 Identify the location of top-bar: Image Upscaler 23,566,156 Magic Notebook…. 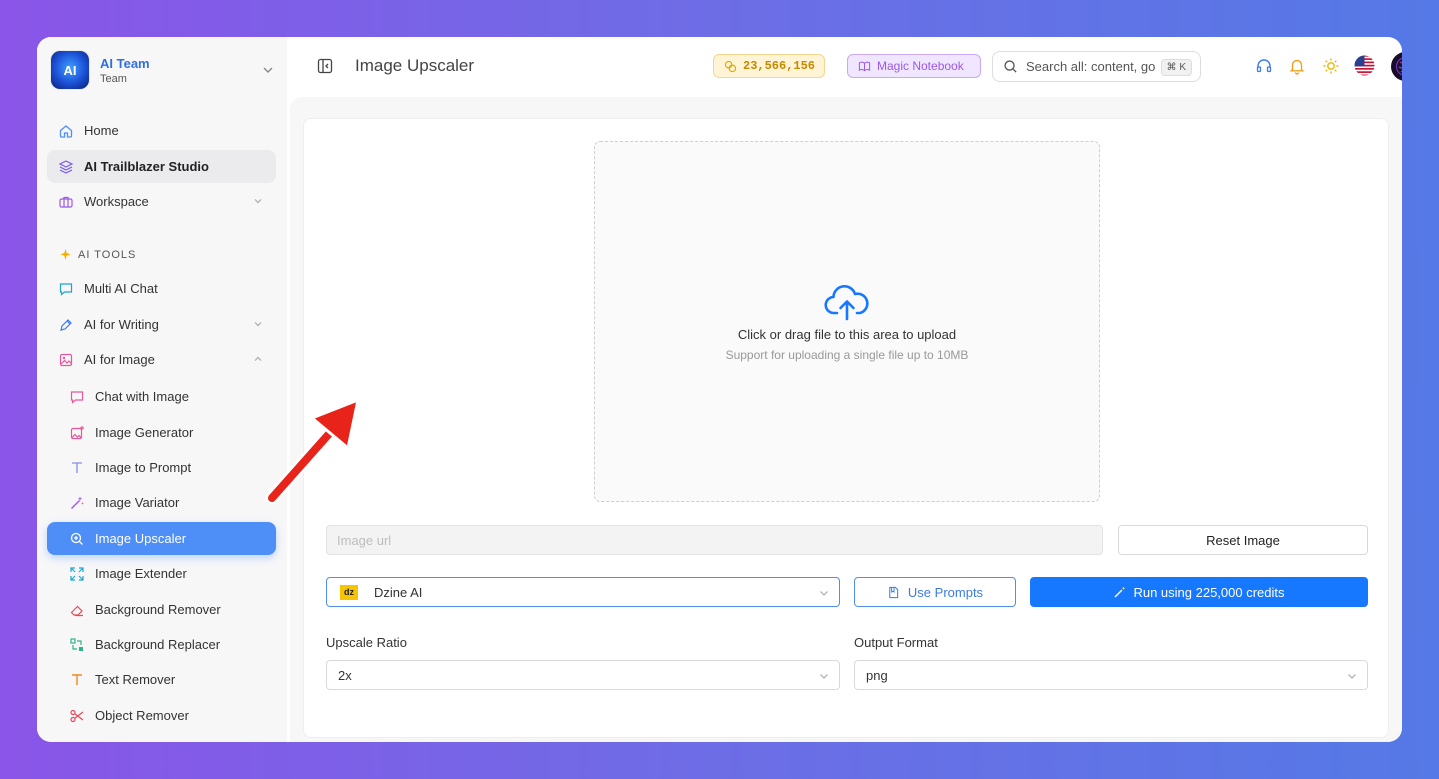
(844, 67).